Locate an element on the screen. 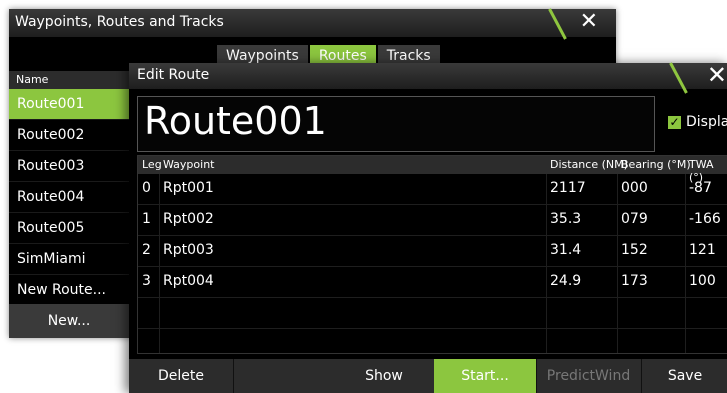 The width and height of the screenshot is (727, 393). front-close-button: ✕ is located at coordinates (698, 77).